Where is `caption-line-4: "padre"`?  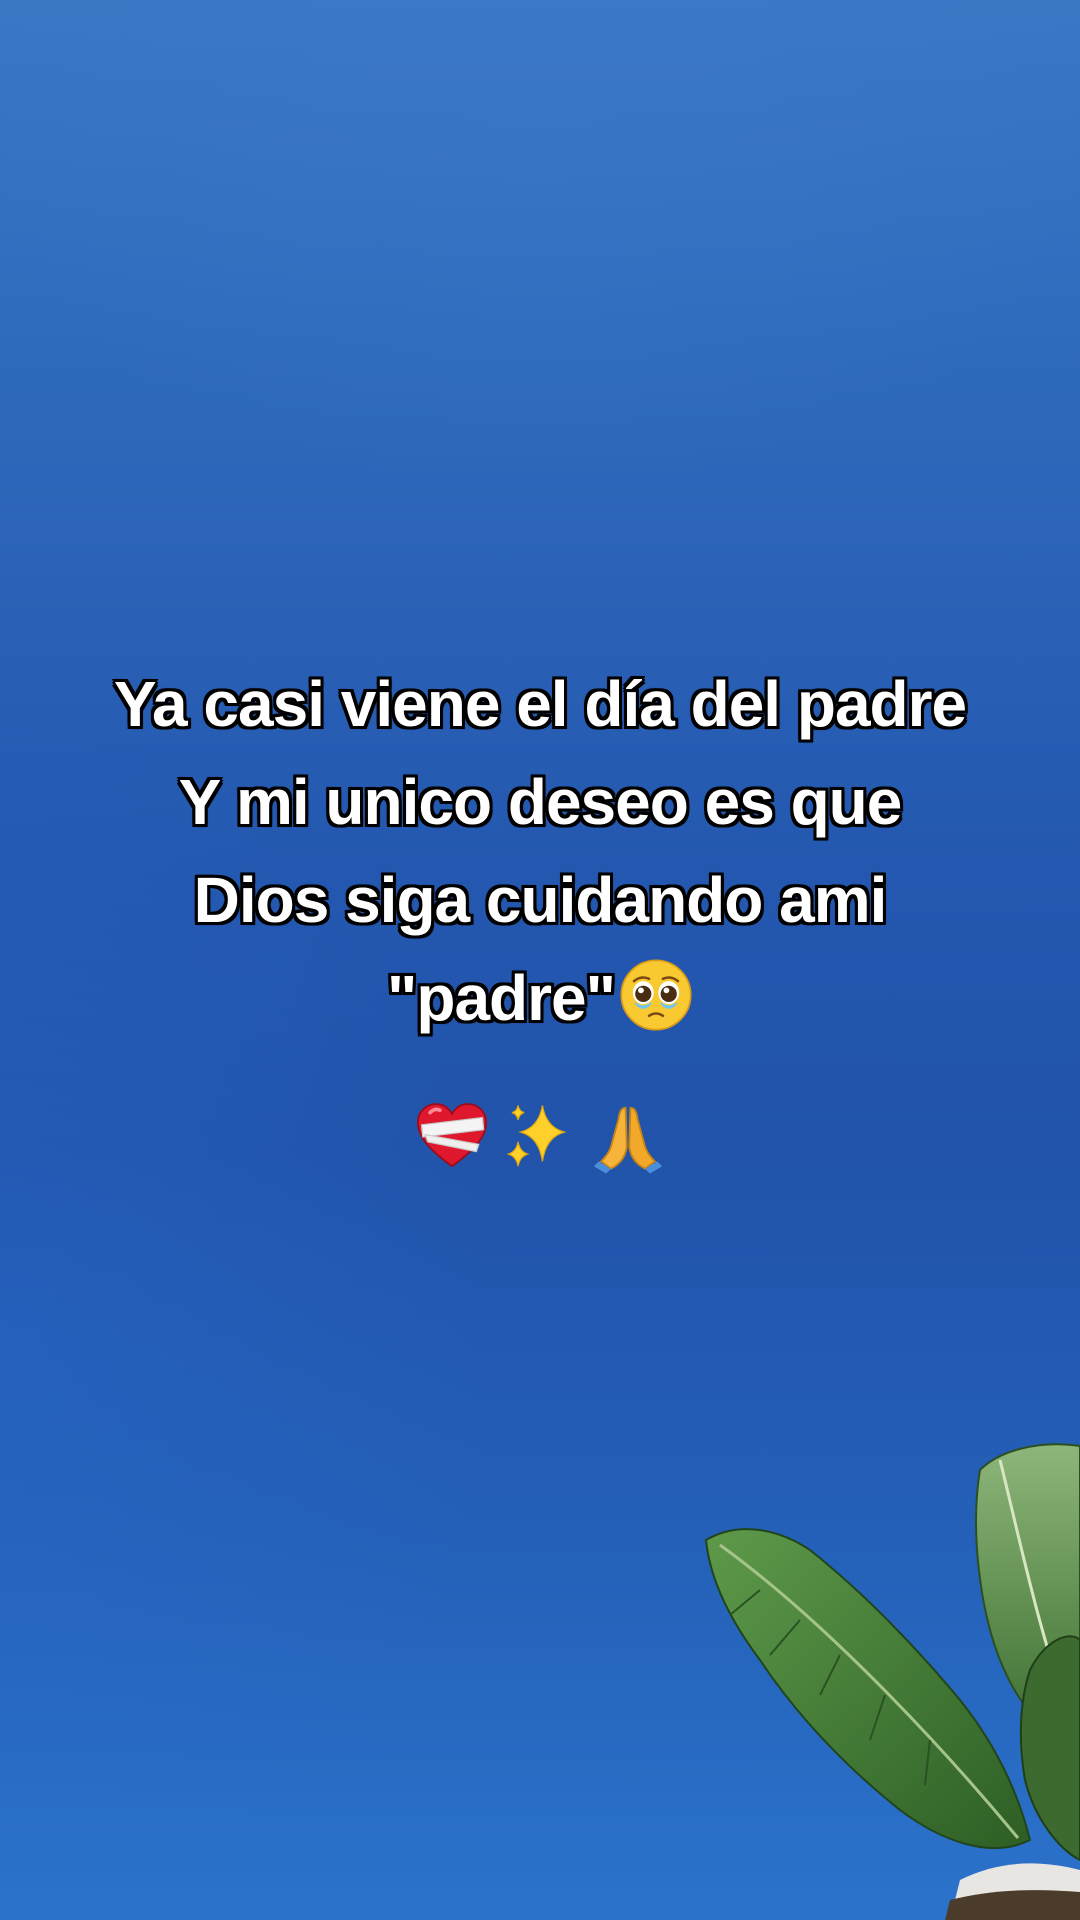 caption-line-4: "padre" is located at coordinates (540, 998).